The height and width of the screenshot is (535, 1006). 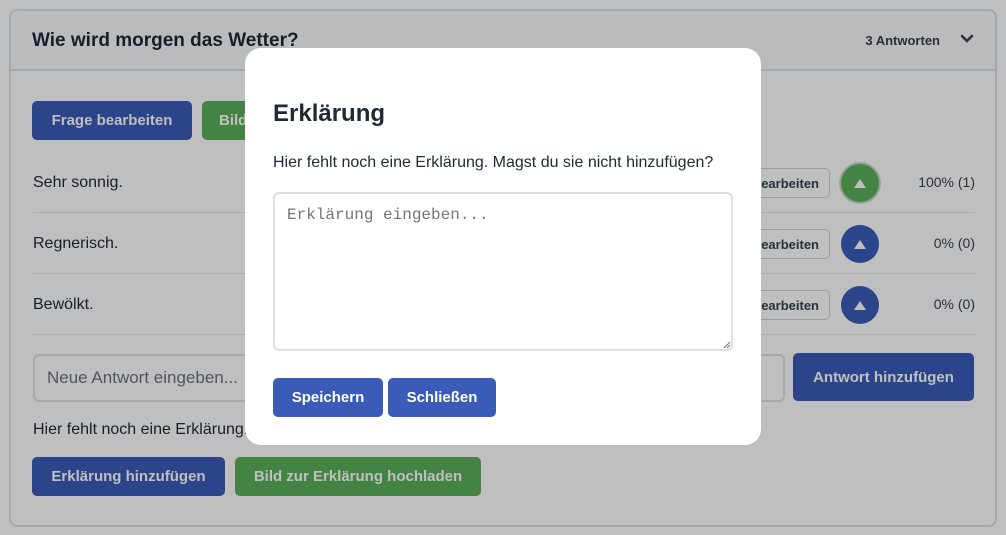 What do you see at coordinates (328, 397) in the screenshot?
I see `save-button: Speichern` at bounding box center [328, 397].